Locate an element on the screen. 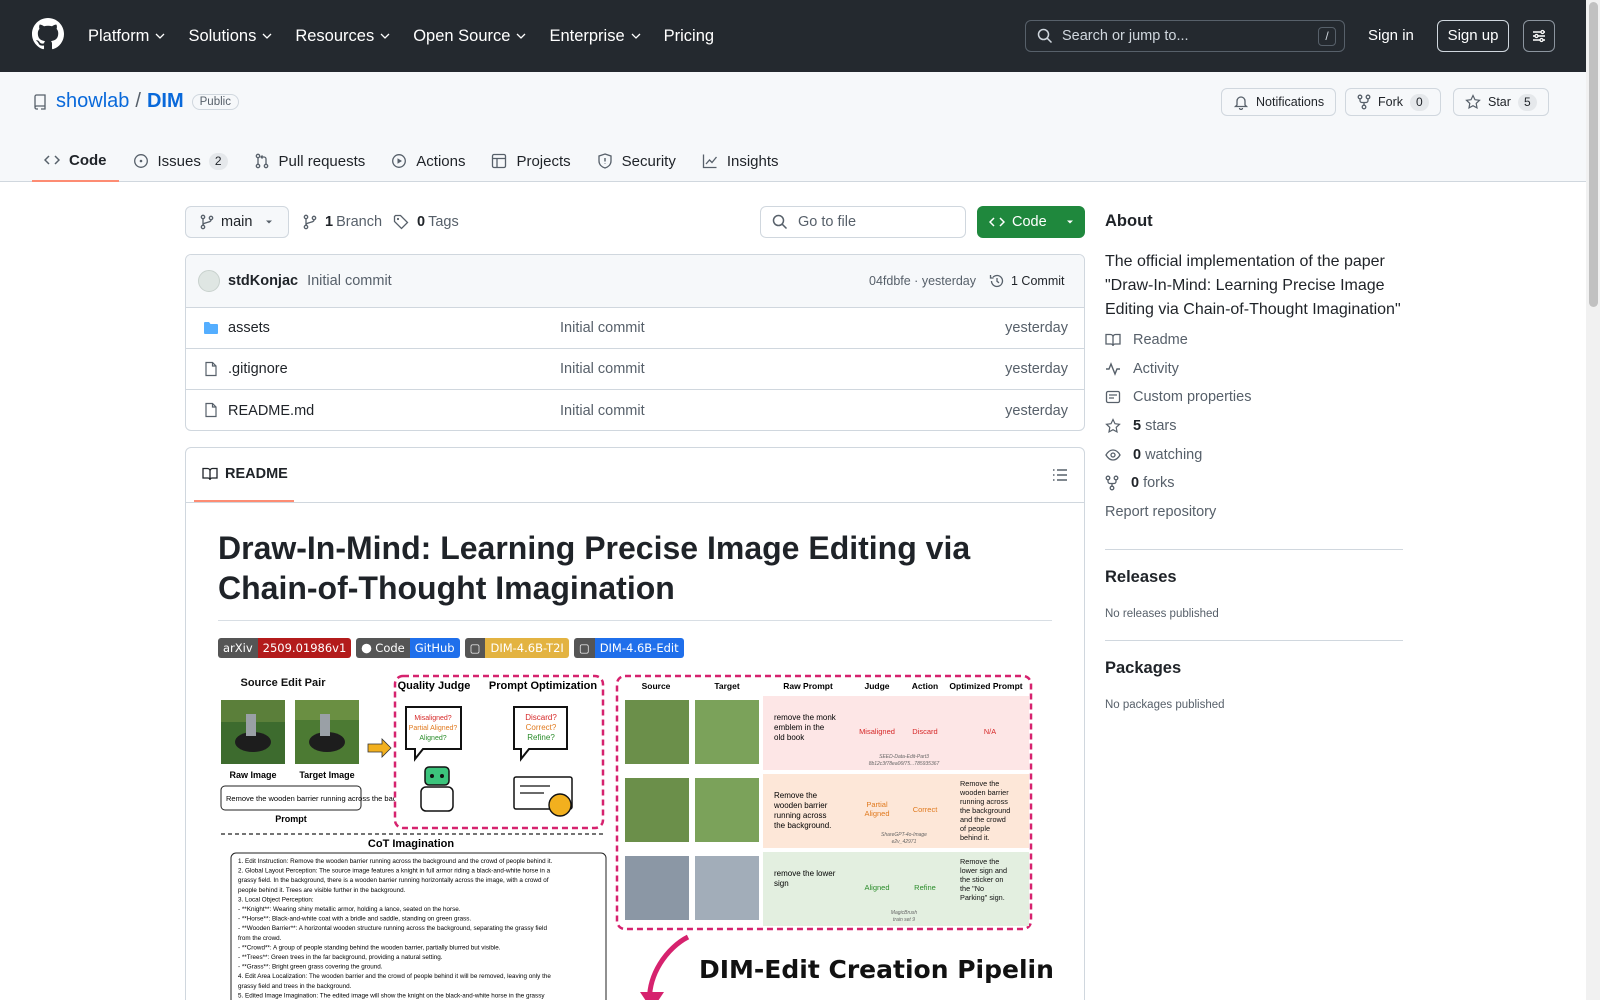 This screenshot has height=1000, width=1600. forks-link: 0 forks is located at coordinates (1140, 483).